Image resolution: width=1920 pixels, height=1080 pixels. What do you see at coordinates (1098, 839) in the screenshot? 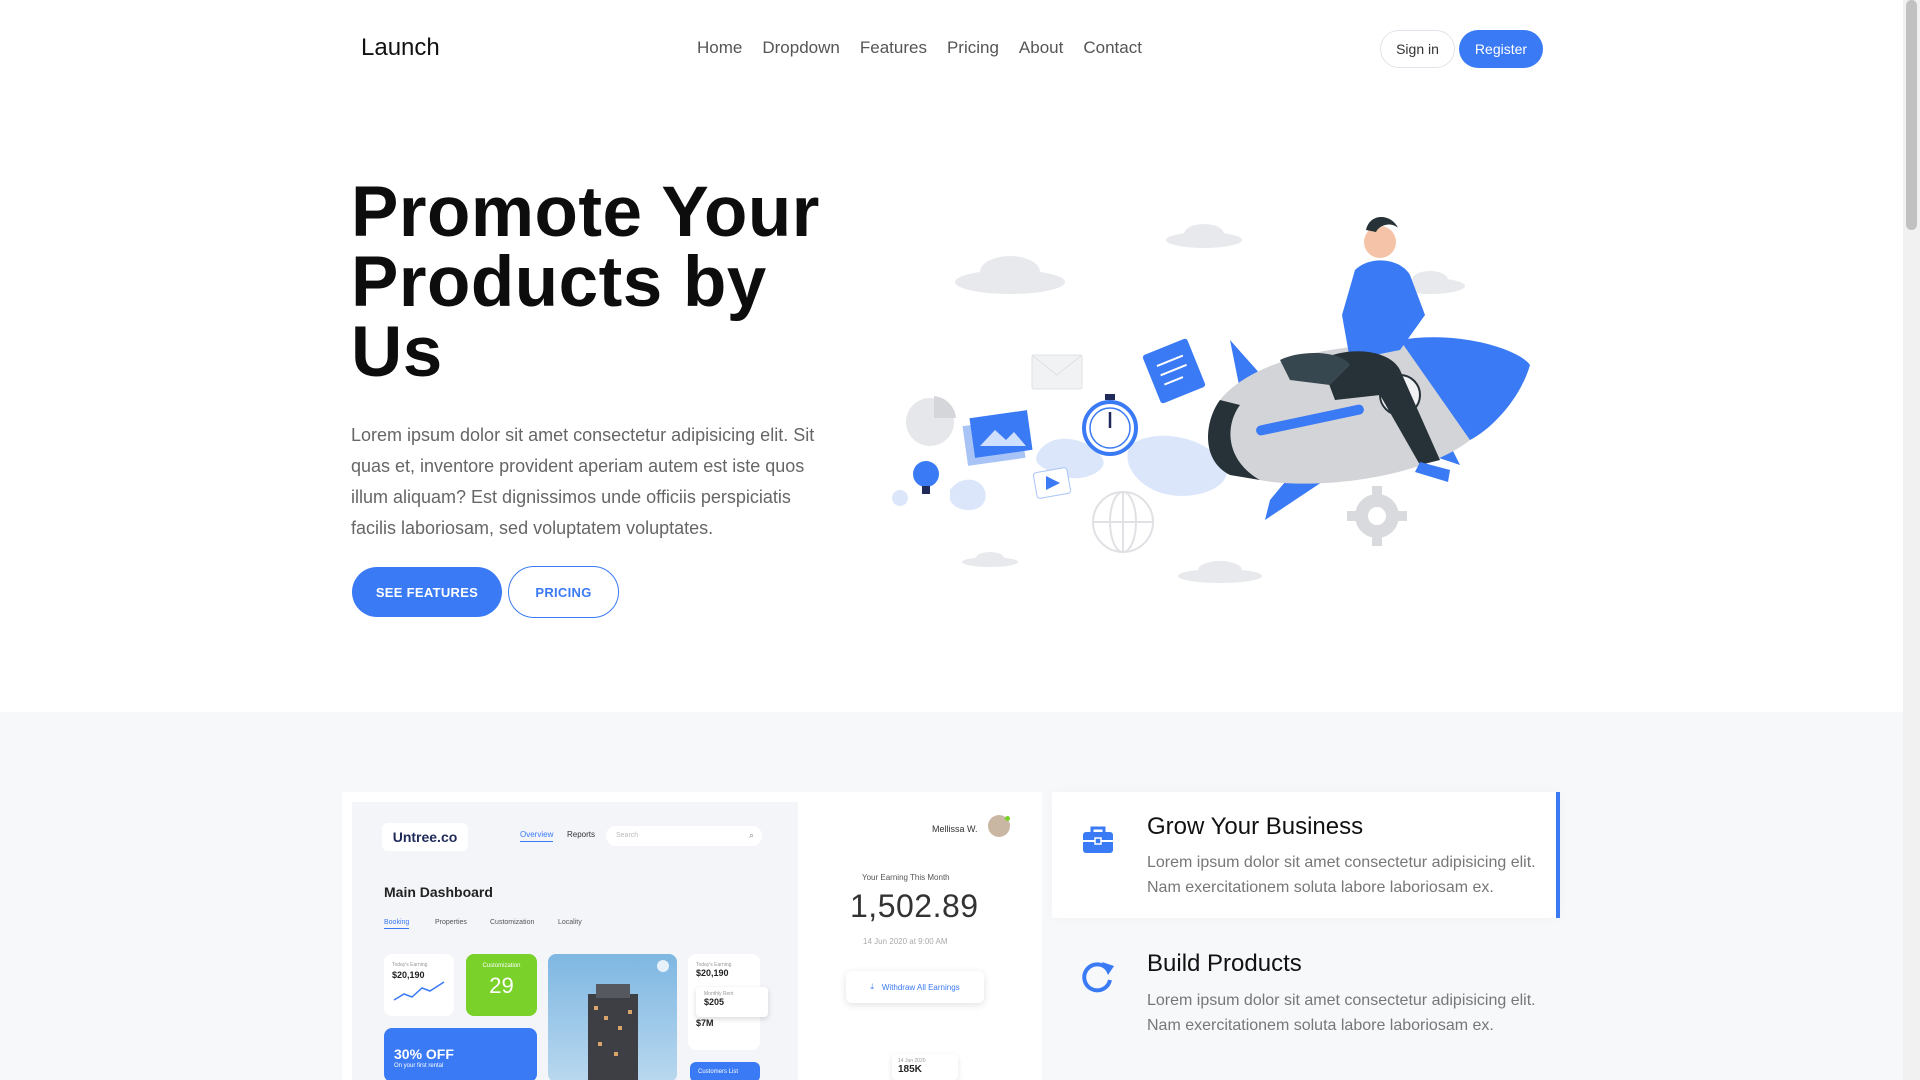
I see `briefcase-icon` at bounding box center [1098, 839].